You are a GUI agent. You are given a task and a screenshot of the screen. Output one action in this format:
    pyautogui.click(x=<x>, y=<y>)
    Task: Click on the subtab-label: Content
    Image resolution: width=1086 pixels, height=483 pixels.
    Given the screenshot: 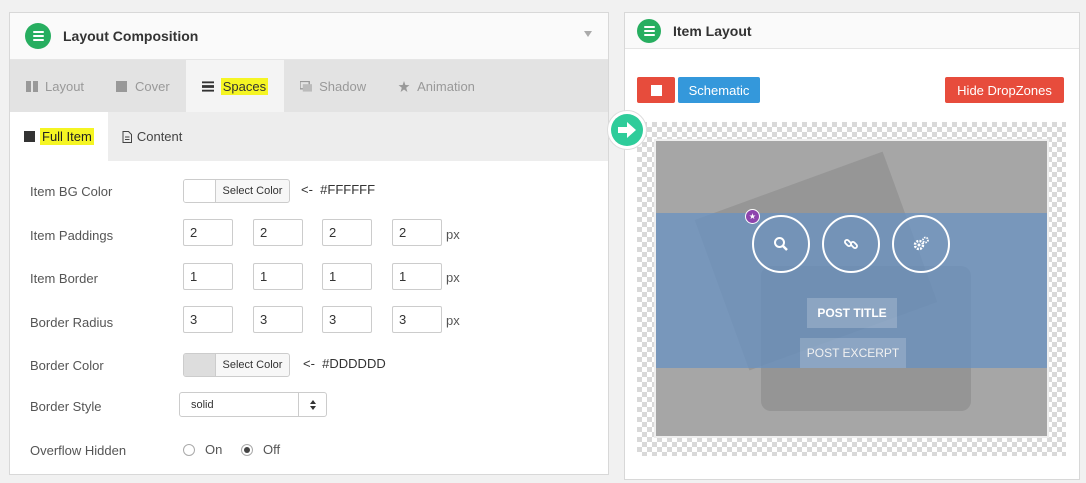 What is the action you would take?
    pyautogui.click(x=159, y=136)
    